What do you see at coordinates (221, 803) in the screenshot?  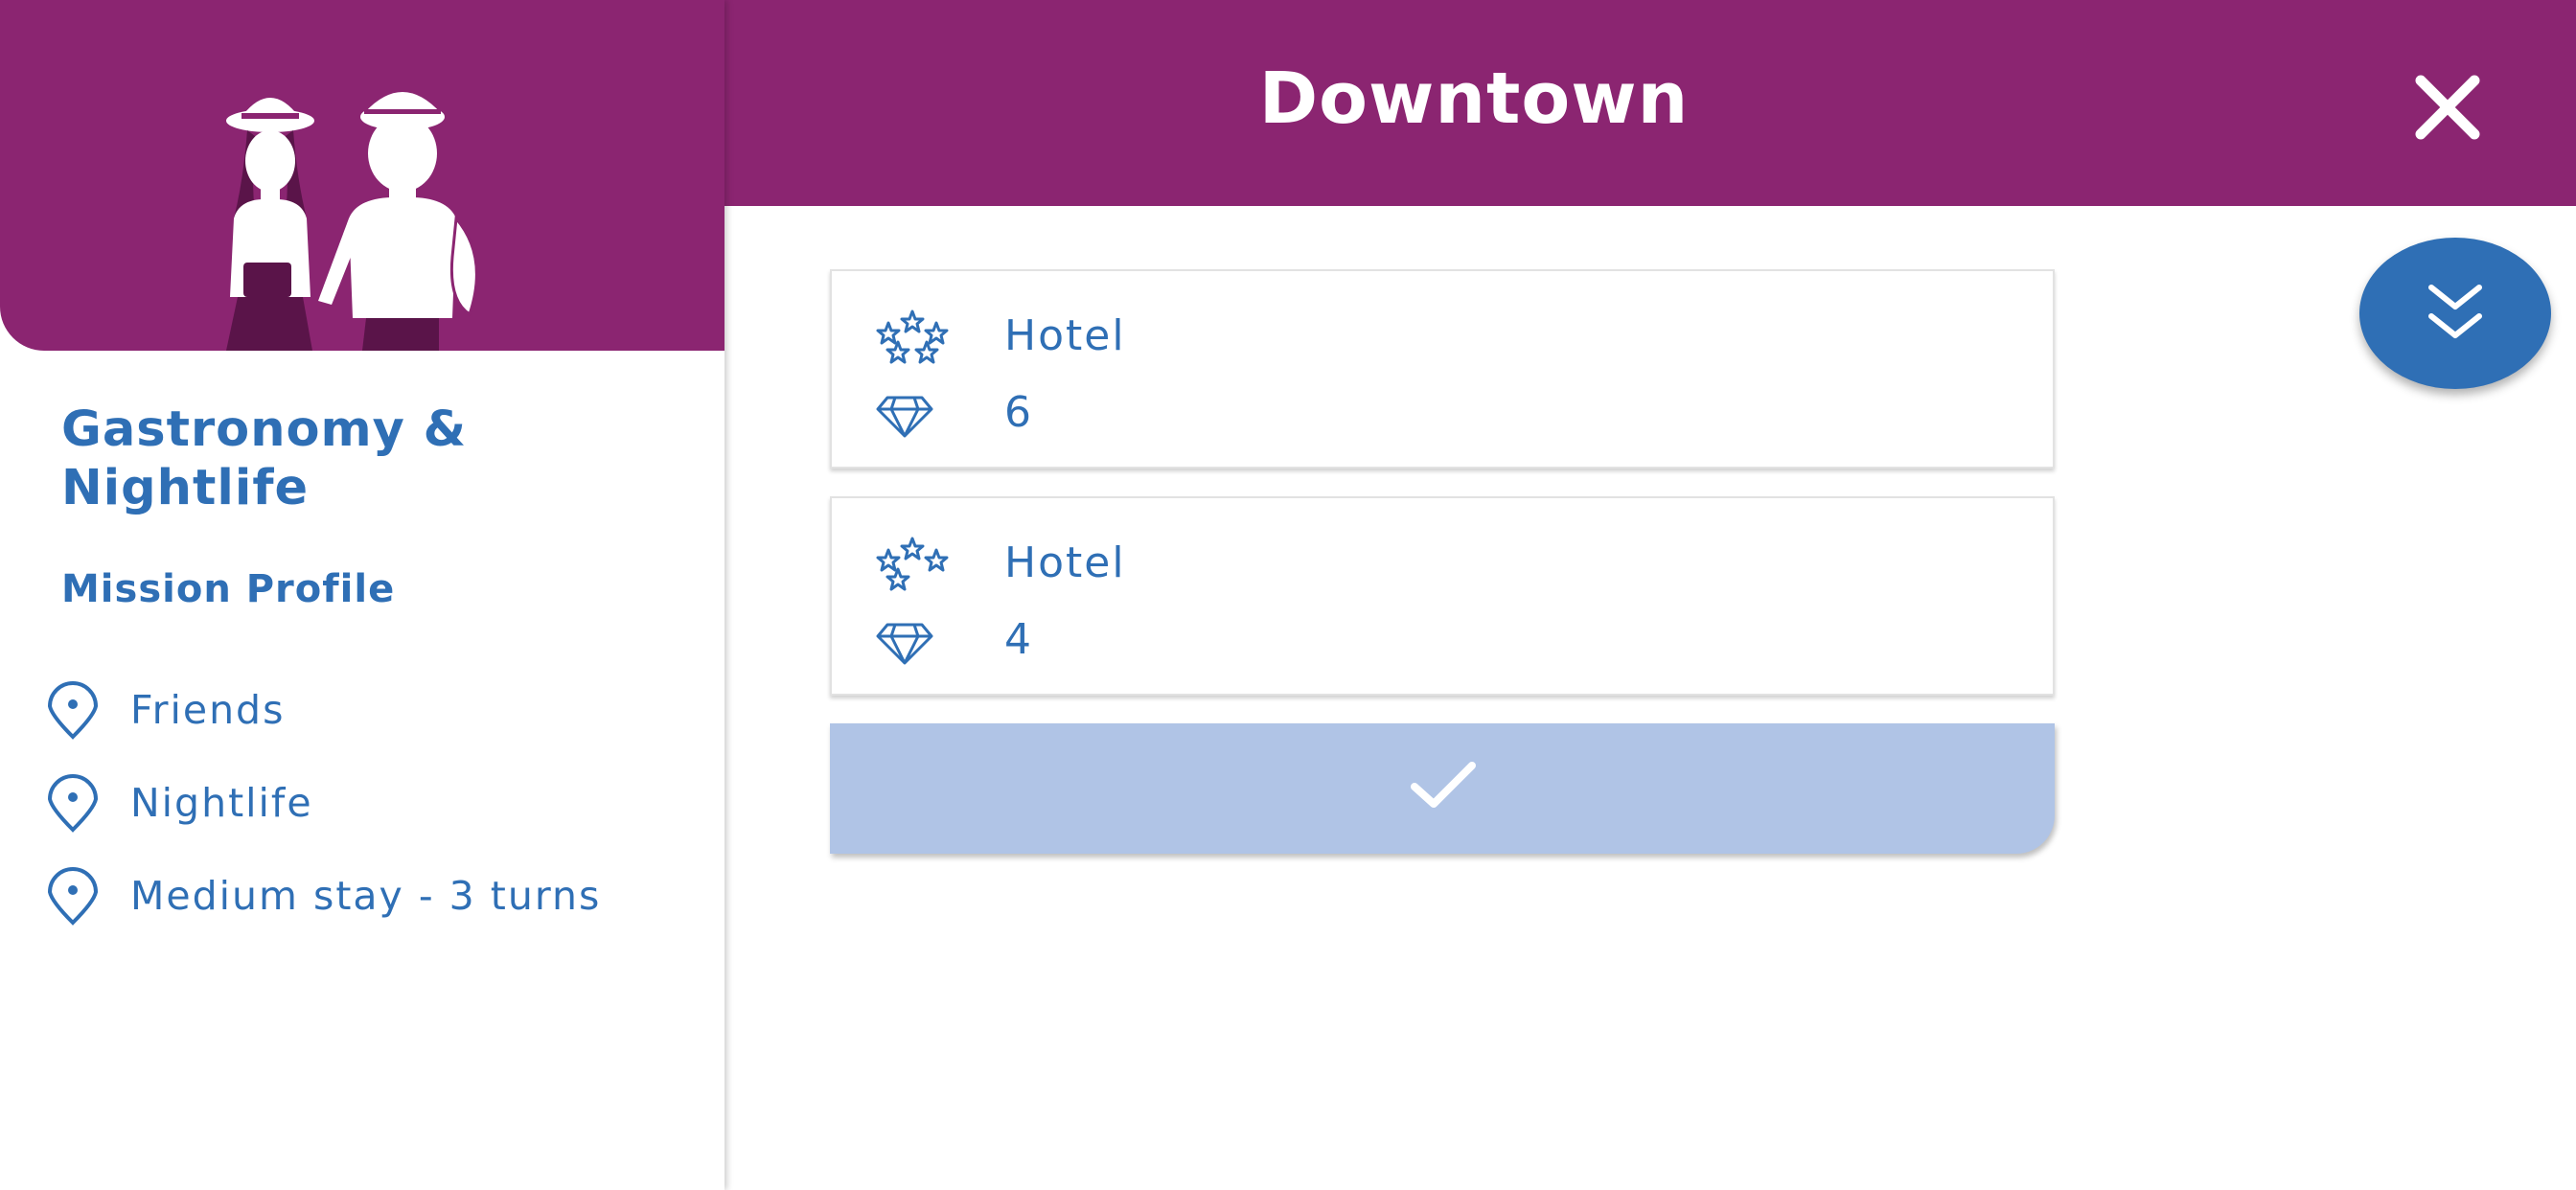 I see `profile-item-label: Nightlife` at bounding box center [221, 803].